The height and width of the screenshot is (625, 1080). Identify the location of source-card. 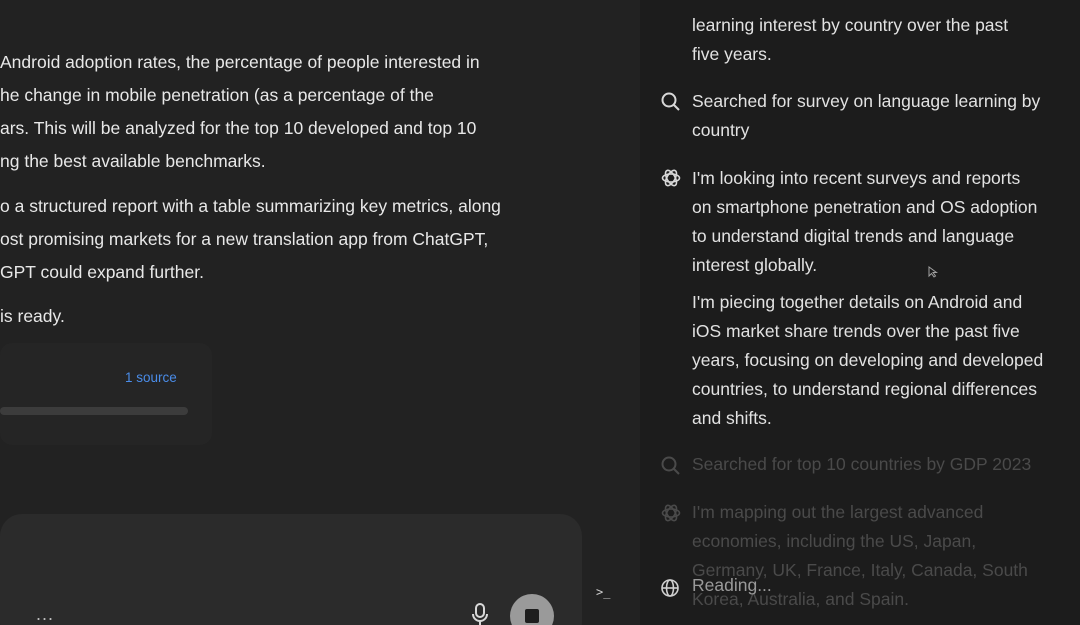
(106, 394).